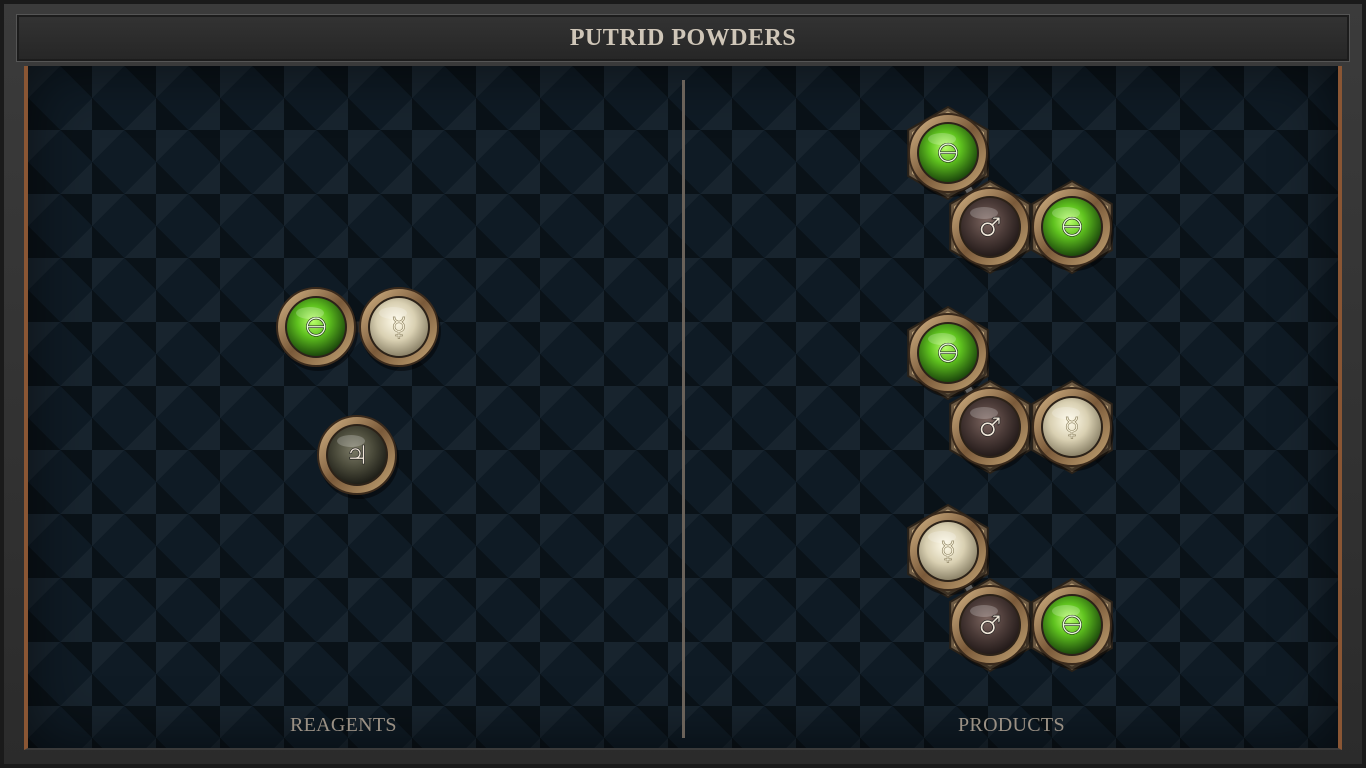  I want to click on tin-jupiter-icon: ♃, so click(356, 456).